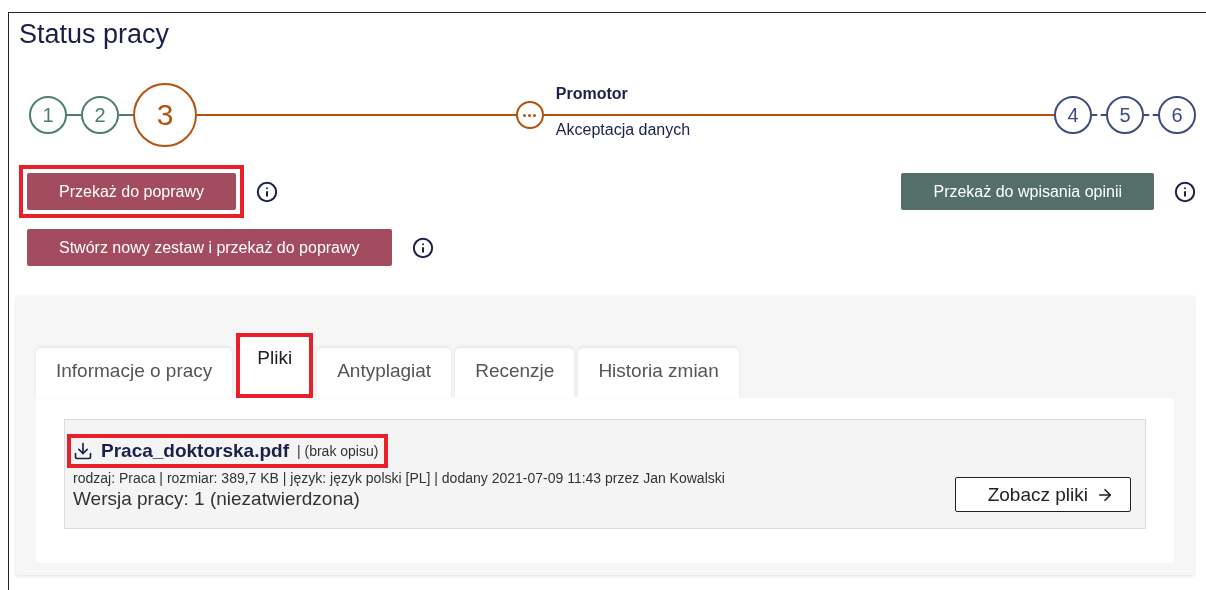 The width and height of the screenshot is (1206, 590). I want to click on step-circle: 6, so click(1177, 115).